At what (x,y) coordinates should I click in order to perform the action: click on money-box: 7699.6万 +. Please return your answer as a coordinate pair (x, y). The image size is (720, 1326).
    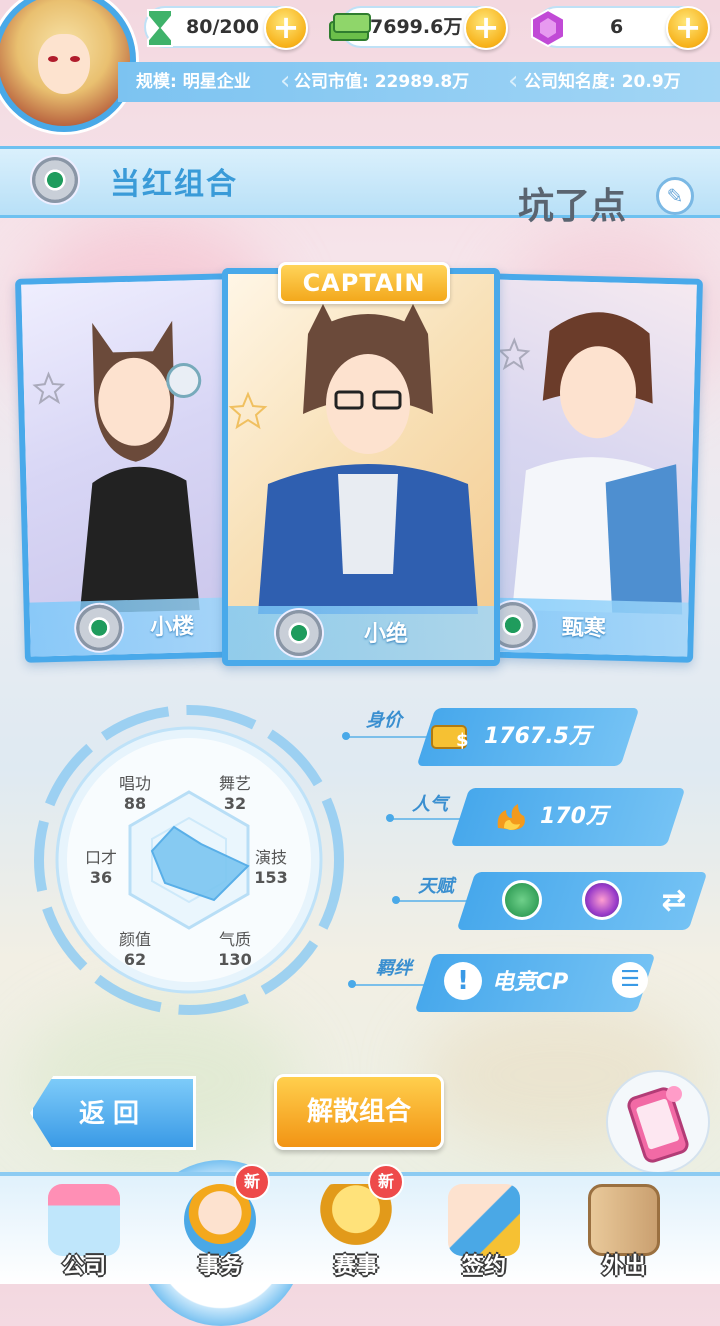
    Looking at the image, I should click on (418, 28).